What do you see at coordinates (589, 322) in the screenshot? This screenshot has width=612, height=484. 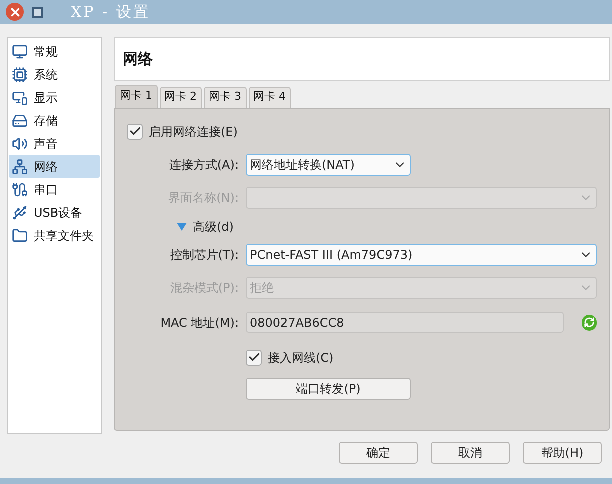 I see `refresh-icon` at bounding box center [589, 322].